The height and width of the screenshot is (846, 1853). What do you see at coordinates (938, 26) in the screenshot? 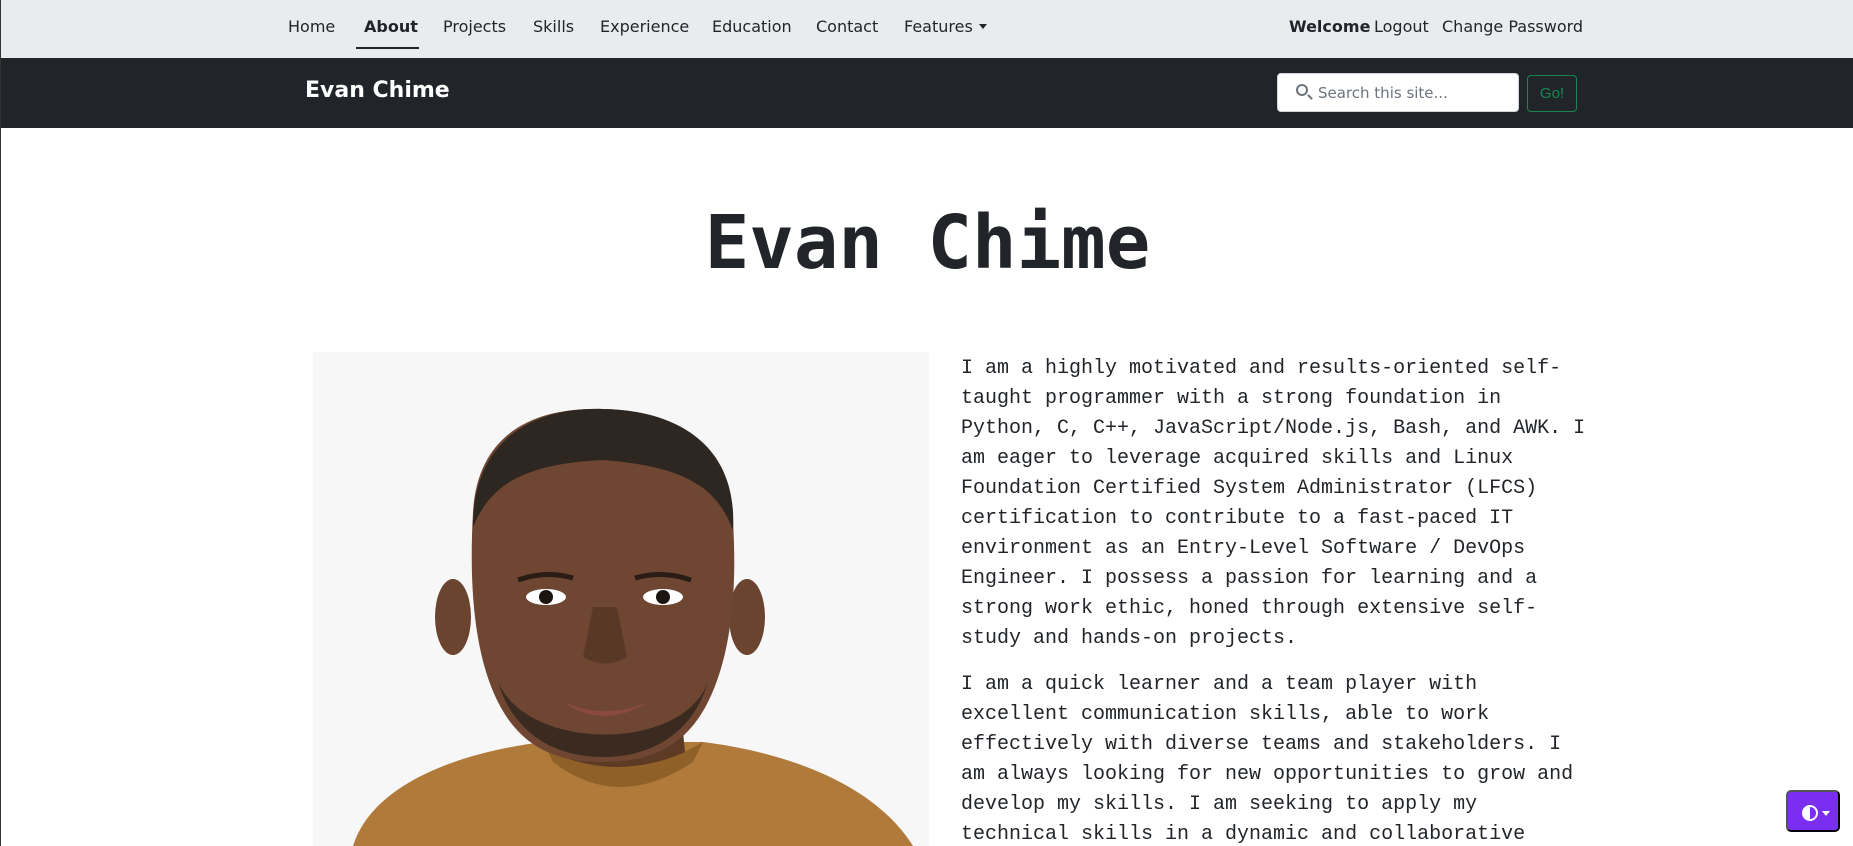
I see `nav-features-label: Features` at bounding box center [938, 26].